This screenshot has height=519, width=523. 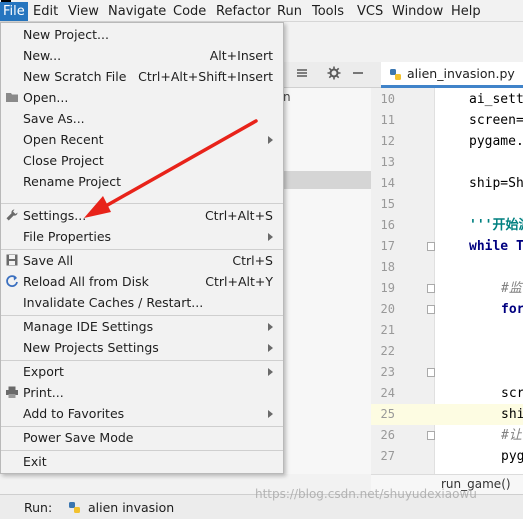 What do you see at coordinates (67, 236) in the screenshot?
I see `menu-item-label: File Properties` at bounding box center [67, 236].